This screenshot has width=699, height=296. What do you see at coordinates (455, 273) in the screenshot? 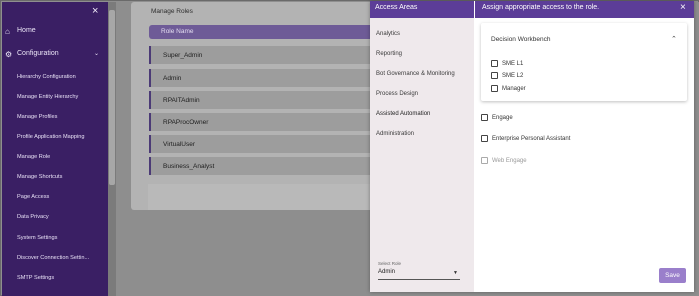
I see `caret-down-icon: ▼` at bounding box center [455, 273].